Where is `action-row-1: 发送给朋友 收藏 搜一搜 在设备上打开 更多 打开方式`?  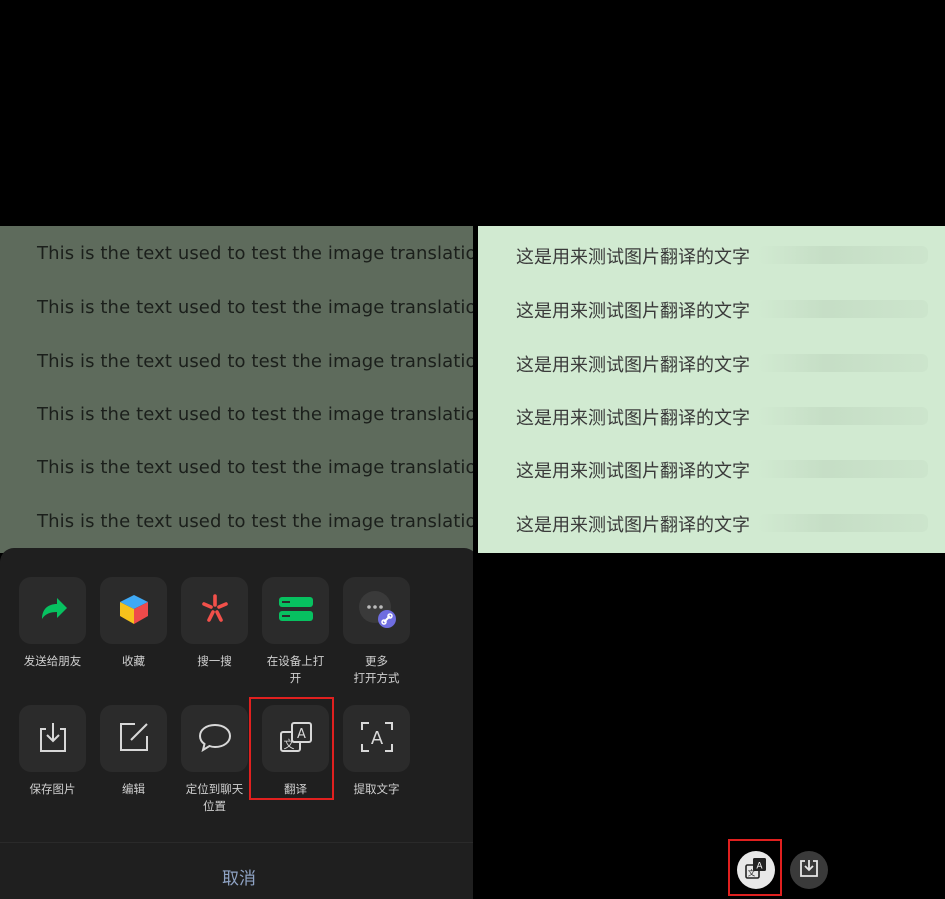 action-row-1: 发送给朋友 收藏 搜一搜 在设备上打开 更多 打开方式 is located at coordinates (214, 632).